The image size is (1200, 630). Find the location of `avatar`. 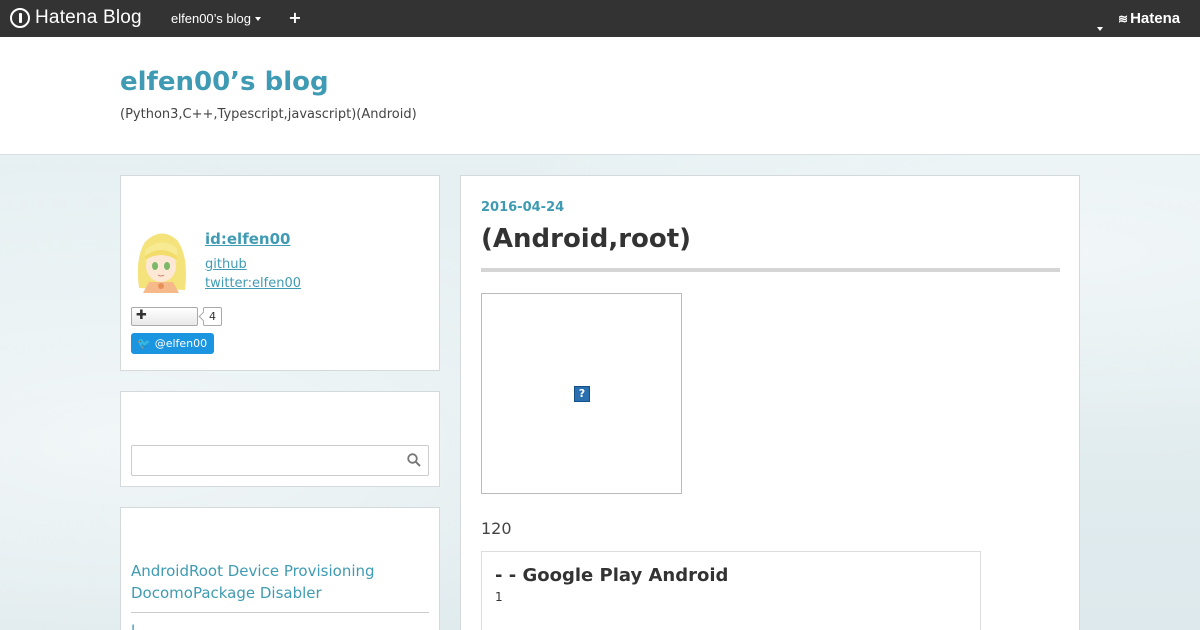

avatar is located at coordinates (161, 260).